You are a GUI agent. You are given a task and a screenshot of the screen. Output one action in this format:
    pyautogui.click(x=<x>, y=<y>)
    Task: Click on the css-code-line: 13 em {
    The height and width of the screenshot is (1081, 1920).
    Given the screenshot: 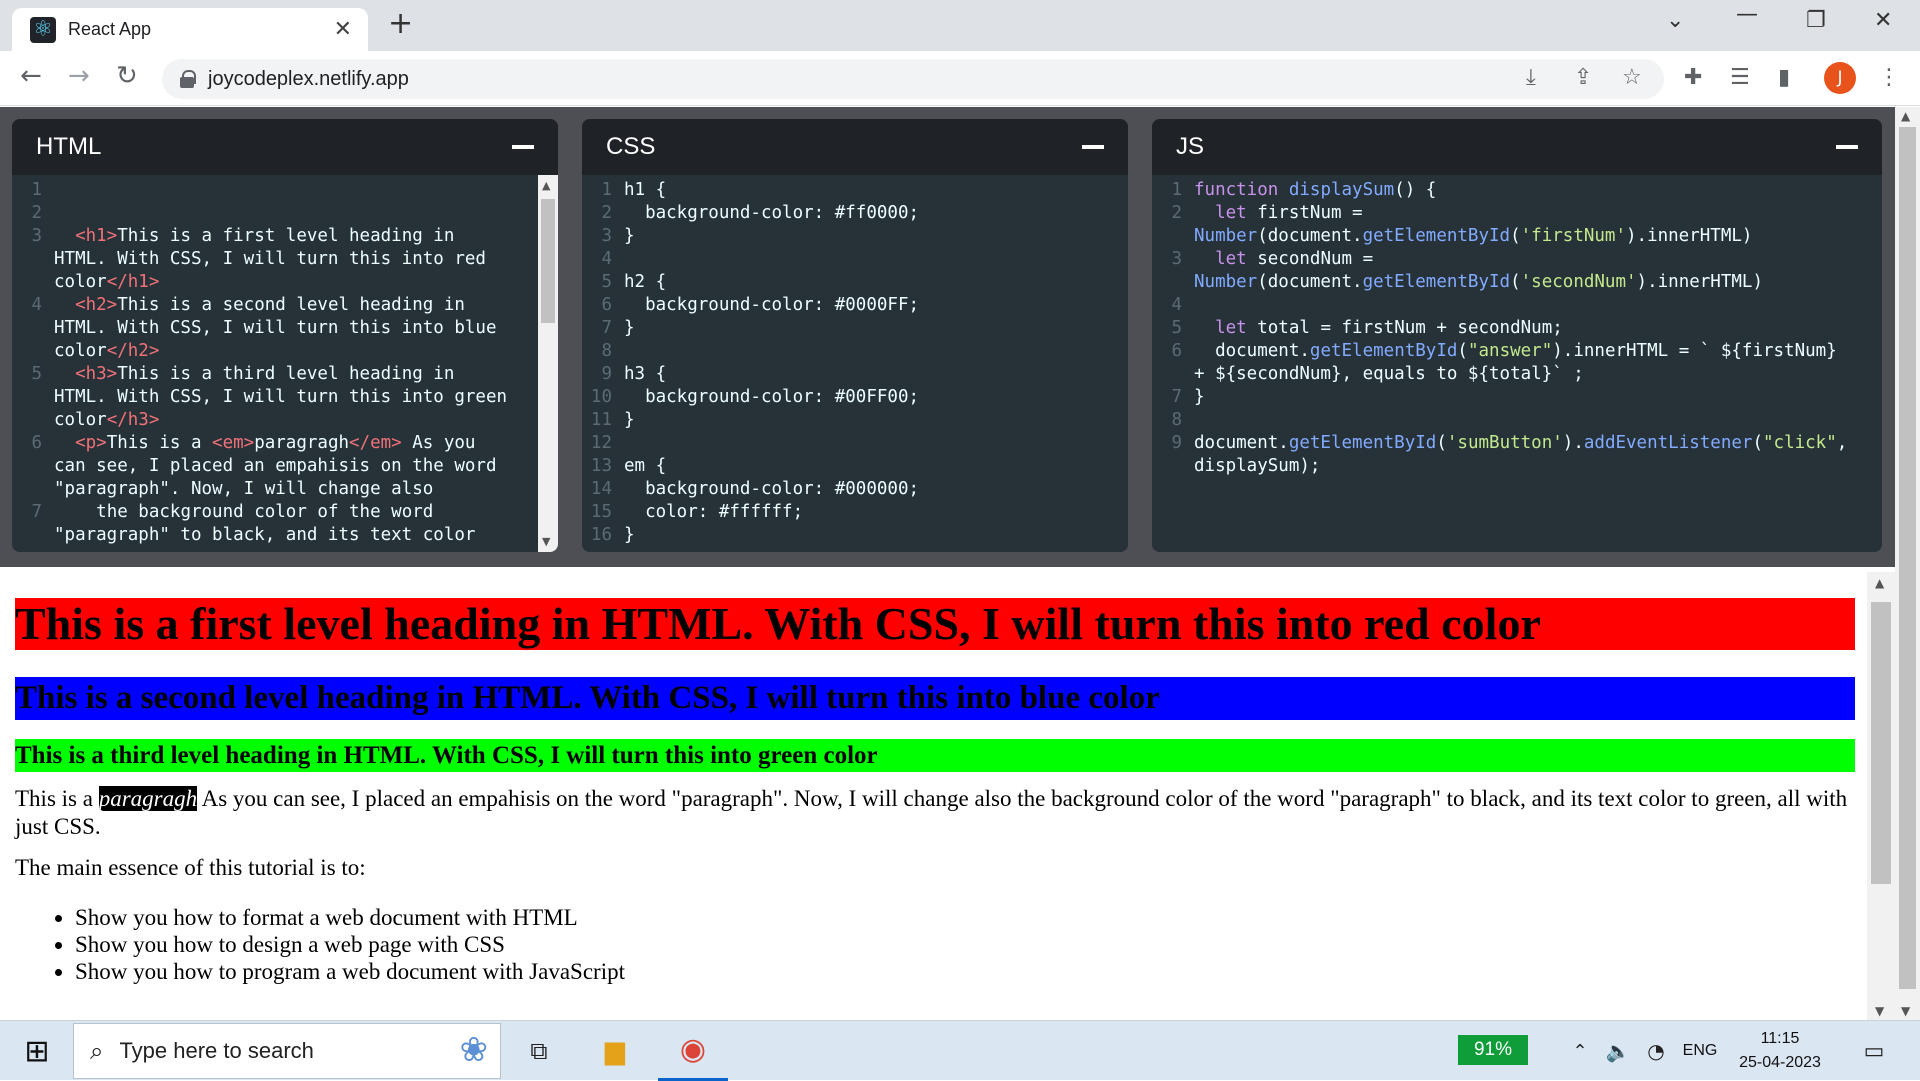 What is the action you would take?
    pyautogui.click(x=855, y=466)
    